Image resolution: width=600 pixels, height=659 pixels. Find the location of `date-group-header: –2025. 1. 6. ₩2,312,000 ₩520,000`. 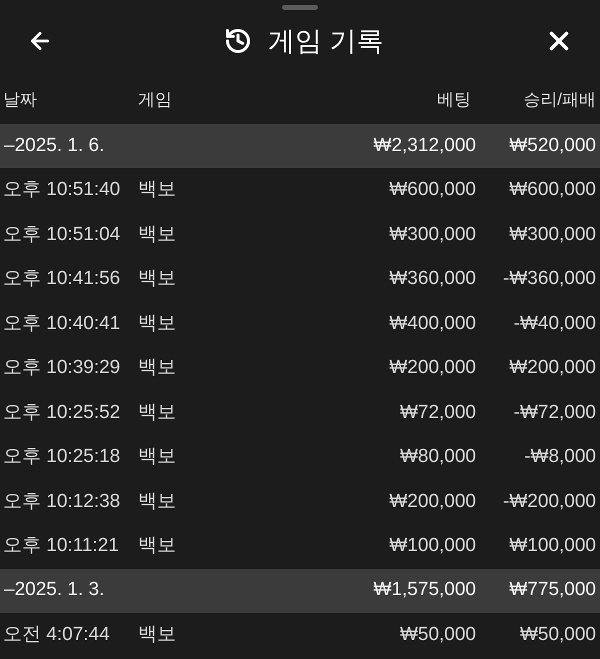

date-group-header: –2025. 1. 6. ₩2,312,000 ₩520,000 is located at coordinates (300, 146).